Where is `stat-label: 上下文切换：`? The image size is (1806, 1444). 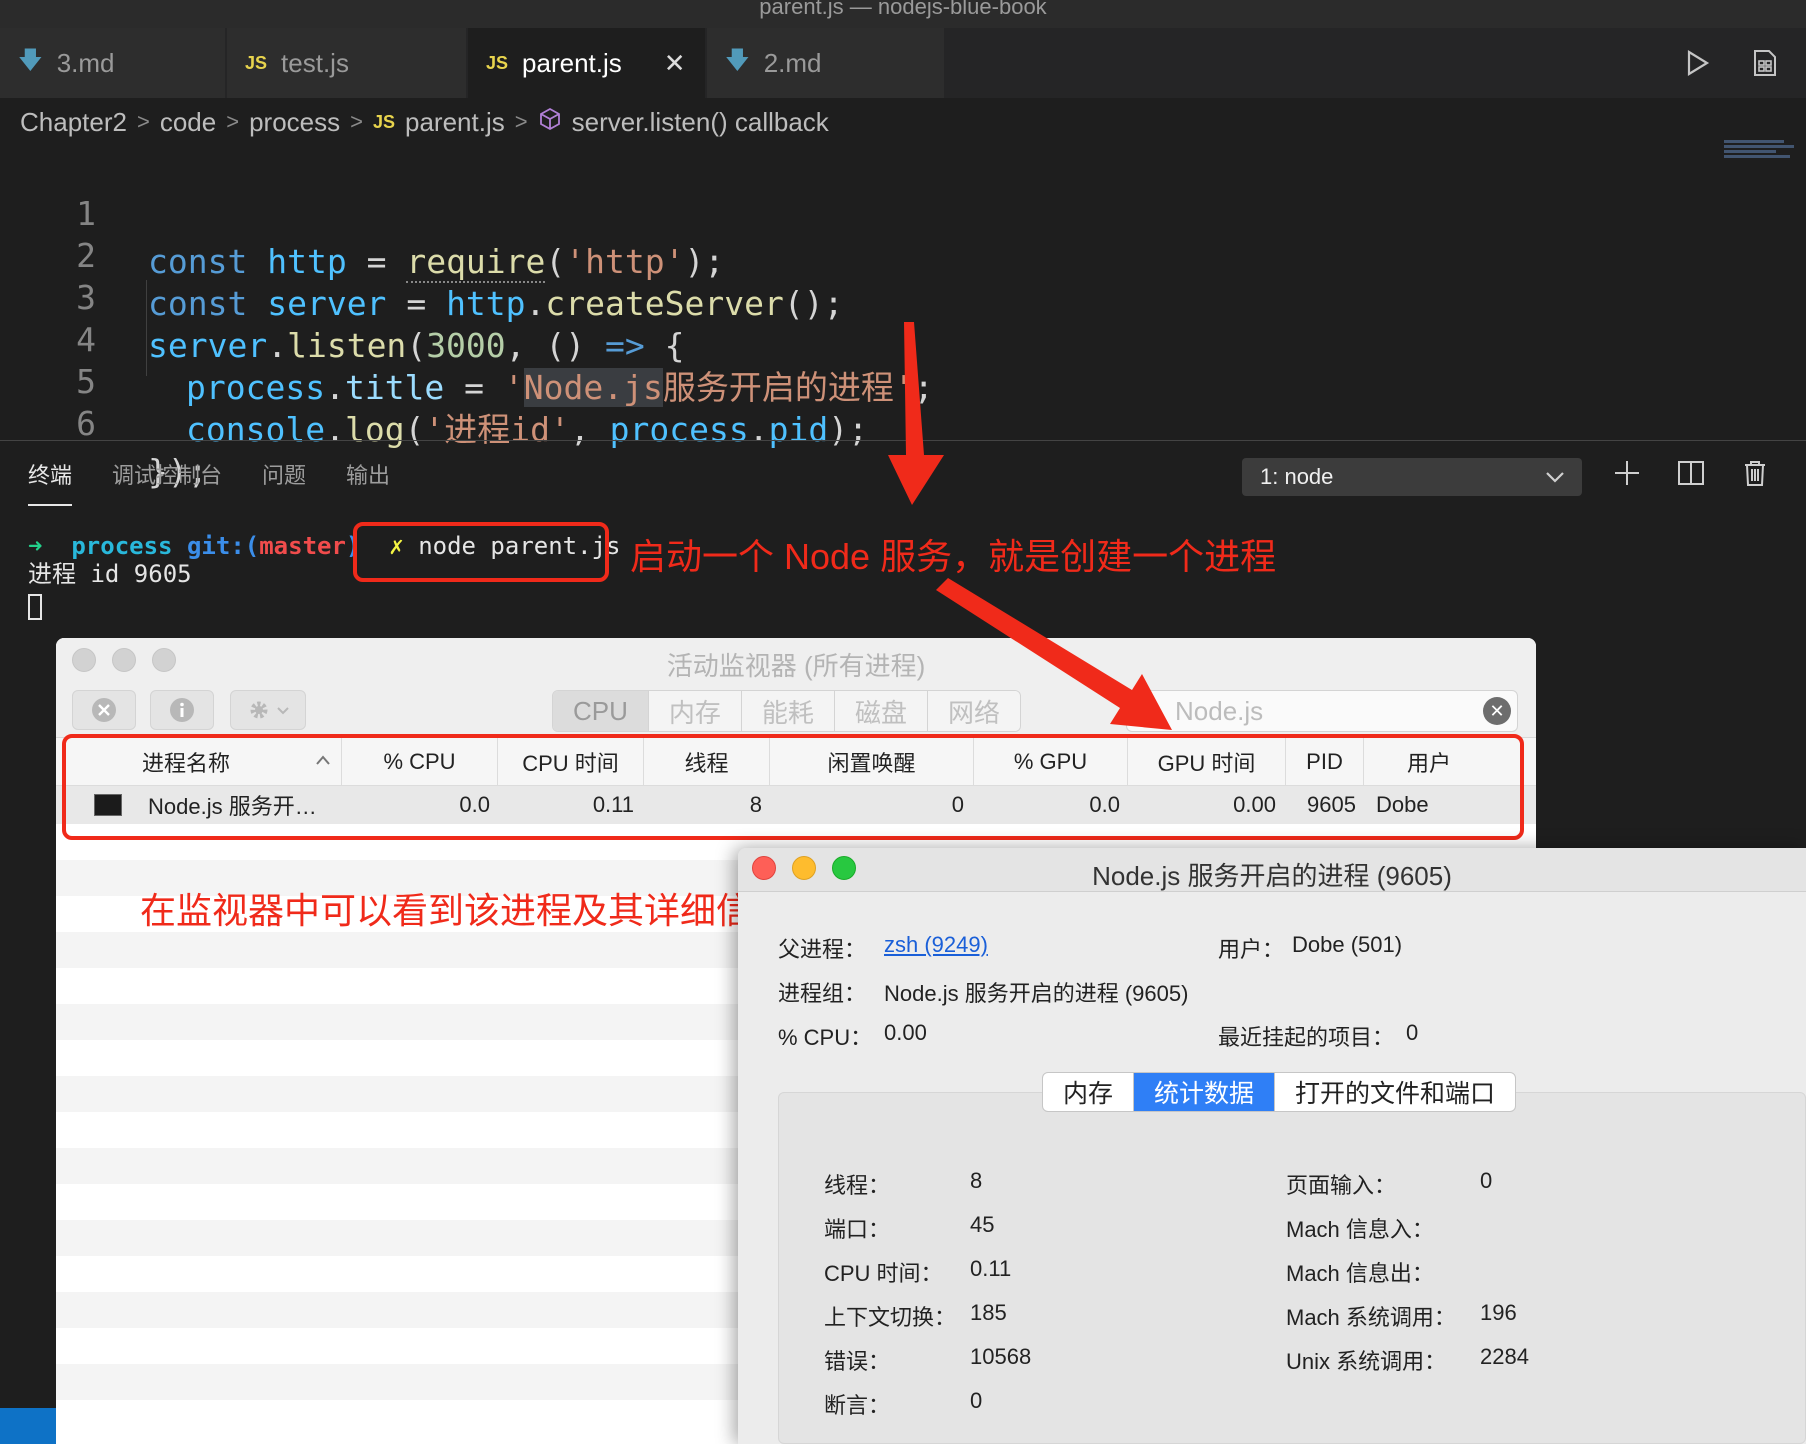 stat-label: 上下文切换： is located at coordinates (890, 1317).